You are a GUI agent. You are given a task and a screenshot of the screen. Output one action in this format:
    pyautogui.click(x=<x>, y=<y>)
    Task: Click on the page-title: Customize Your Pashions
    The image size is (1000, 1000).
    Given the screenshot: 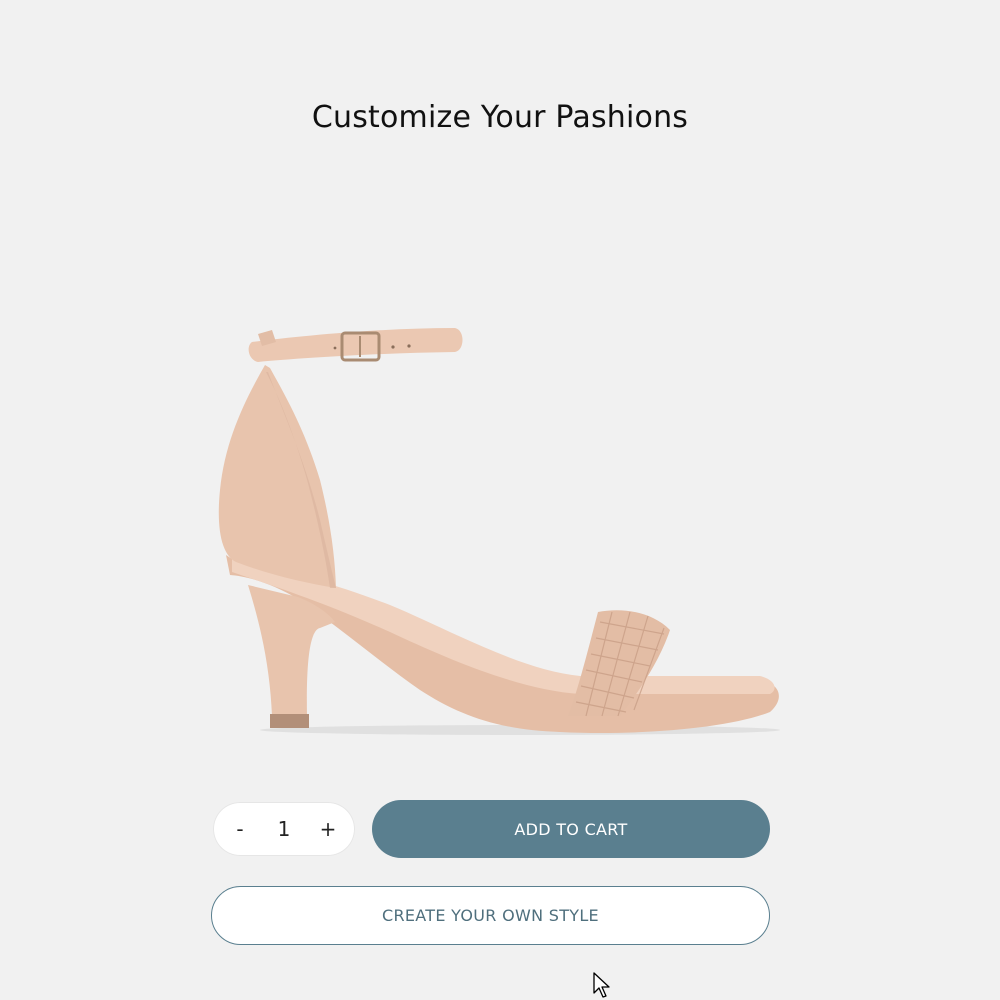 What is the action you would take?
    pyautogui.click(x=500, y=117)
    